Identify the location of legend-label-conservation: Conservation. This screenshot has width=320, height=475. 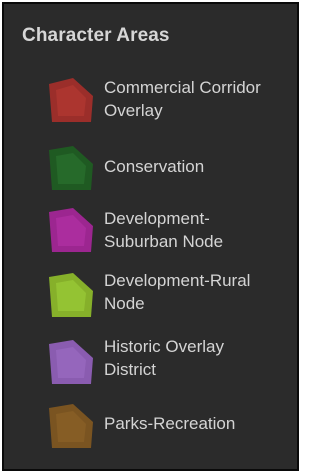
(199, 166).